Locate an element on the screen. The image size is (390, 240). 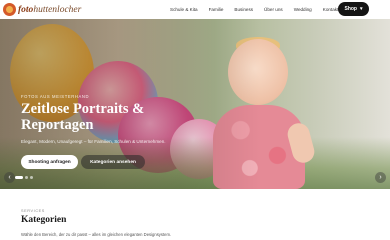
logo-mark-icon is located at coordinates (9, 9).